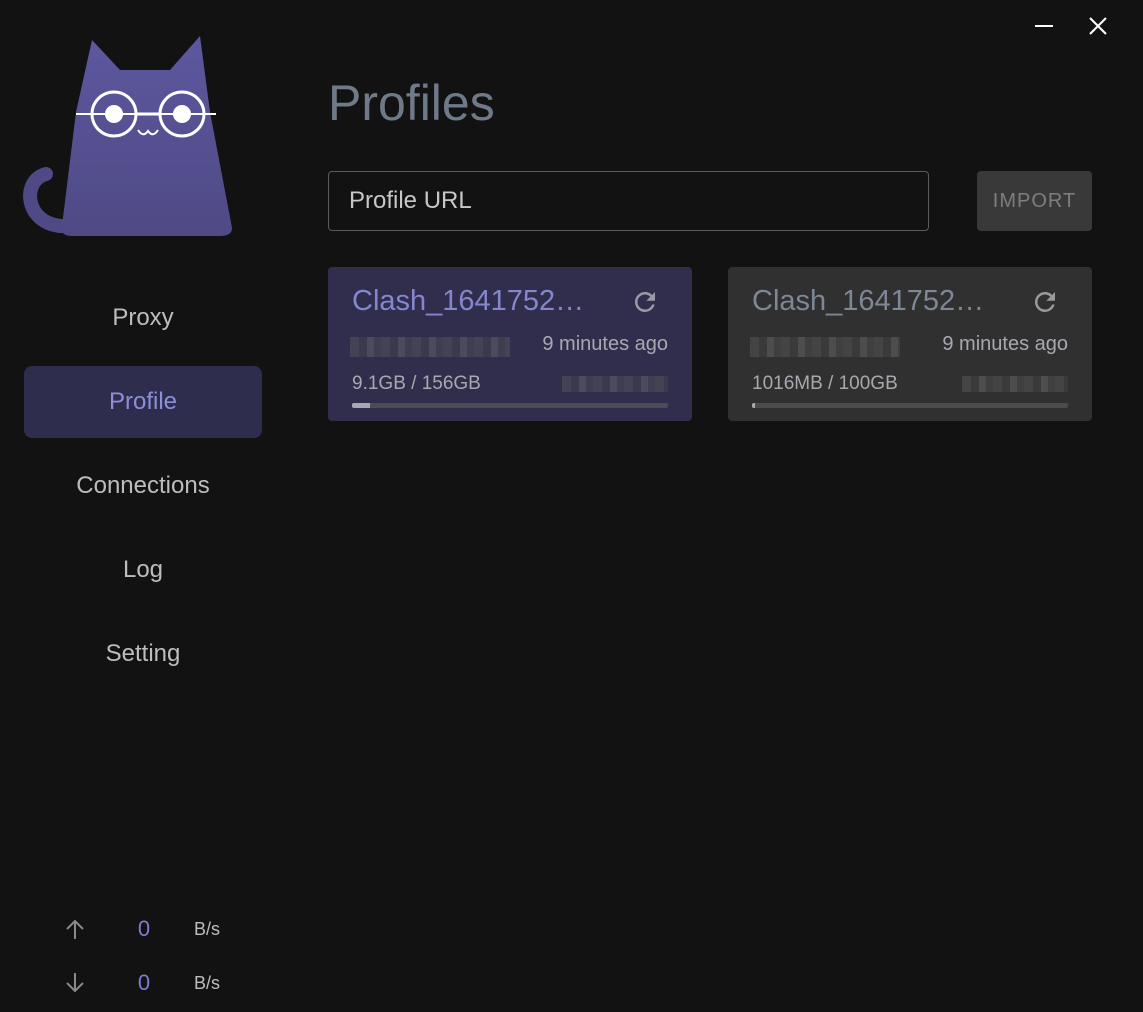 The width and height of the screenshot is (1143, 1012). What do you see at coordinates (160, 929) in the screenshot?
I see `upload-speed: 0 B/s` at bounding box center [160, 929].